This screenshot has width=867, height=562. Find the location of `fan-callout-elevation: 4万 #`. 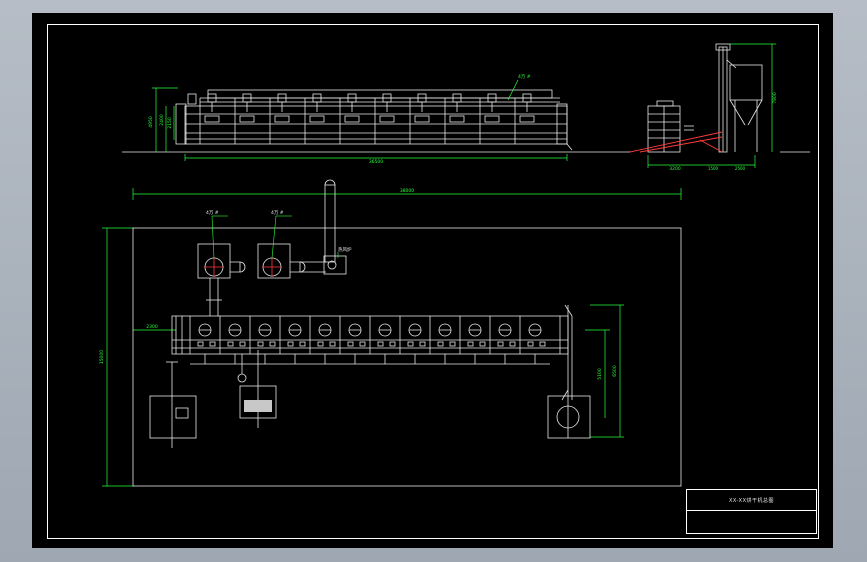

fan-callout-elevation: 4万 # is located at coordinates (524, 77).